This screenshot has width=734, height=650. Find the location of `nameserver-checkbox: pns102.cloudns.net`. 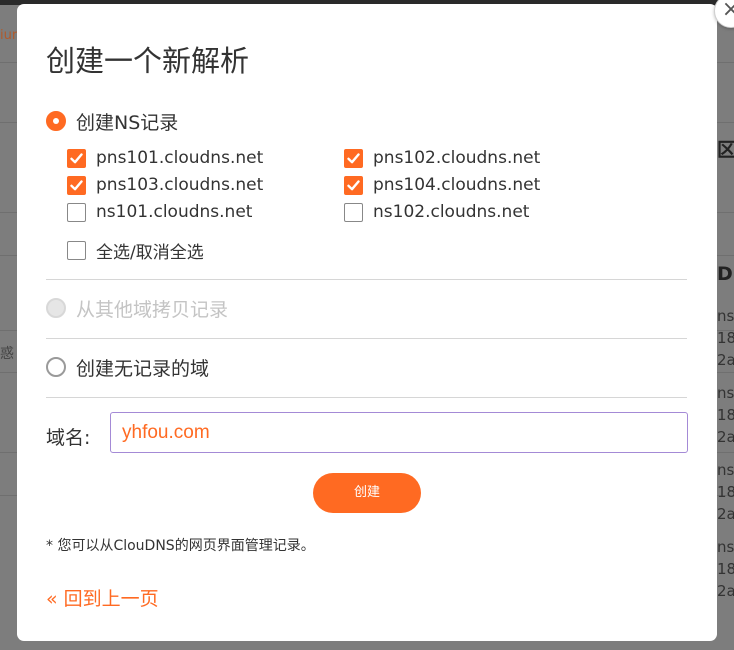

nameserver-checkbox: pns102.cloudns.net is located at coordinates (442, 158).